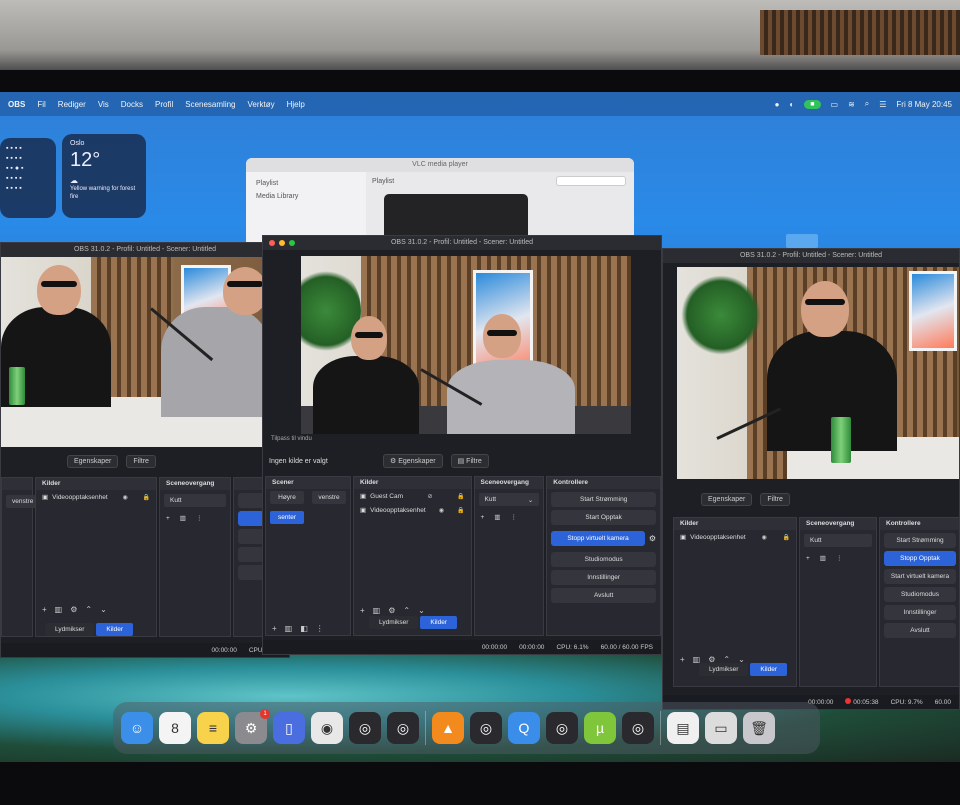 This screenshot has width=960, height=805. What do you see at coordinates (683, 728) in the screenshot?
I see `dock-document-icon: ▤` at bounding box center [683, 728].